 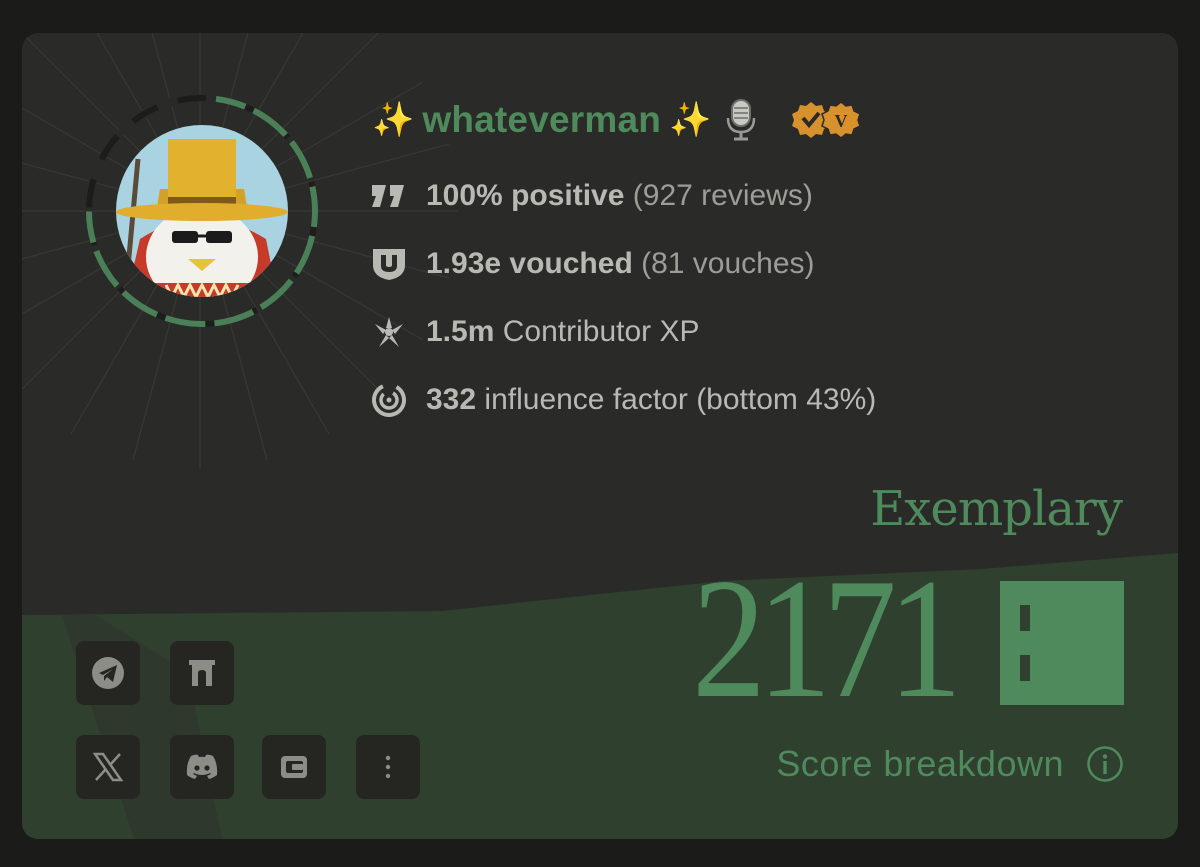 I want to click on stat-reviews: 100% positive (927 reviews), so click(x=591, y=196).